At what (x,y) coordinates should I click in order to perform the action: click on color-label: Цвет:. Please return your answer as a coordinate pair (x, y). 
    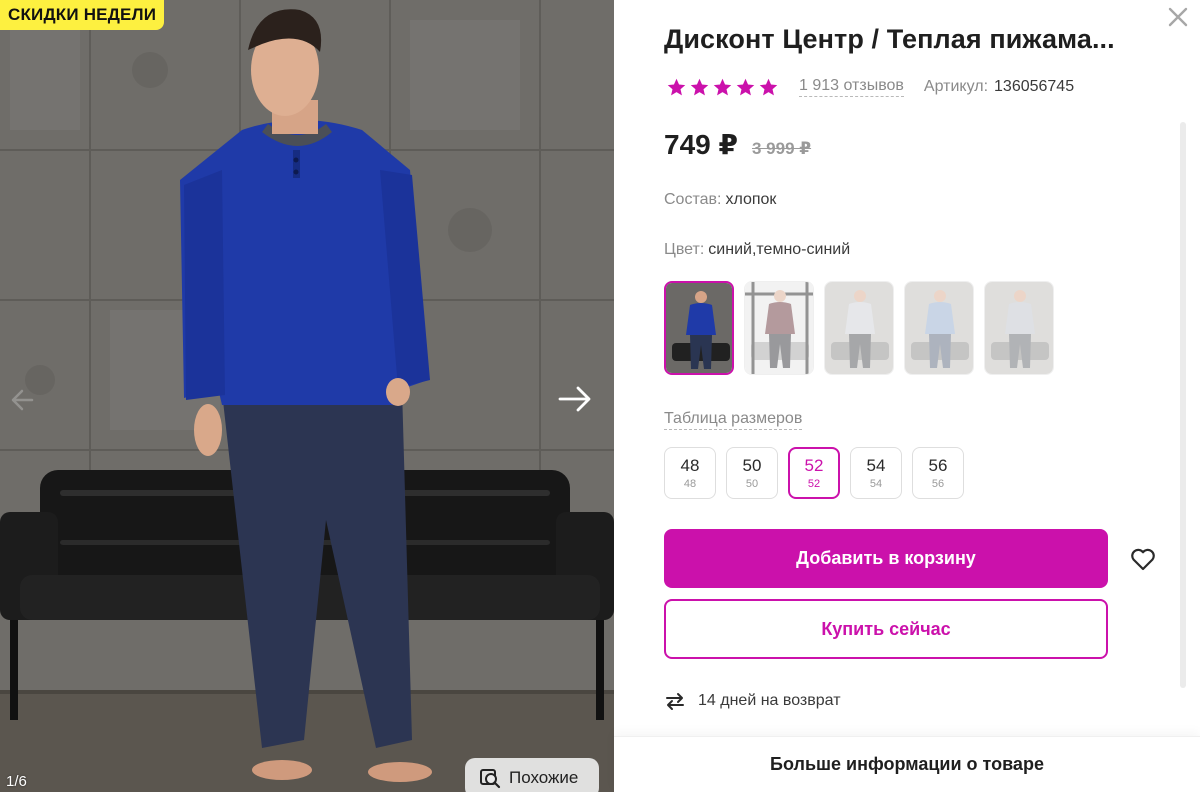
    Looking at the image, I should click on (684, 249).